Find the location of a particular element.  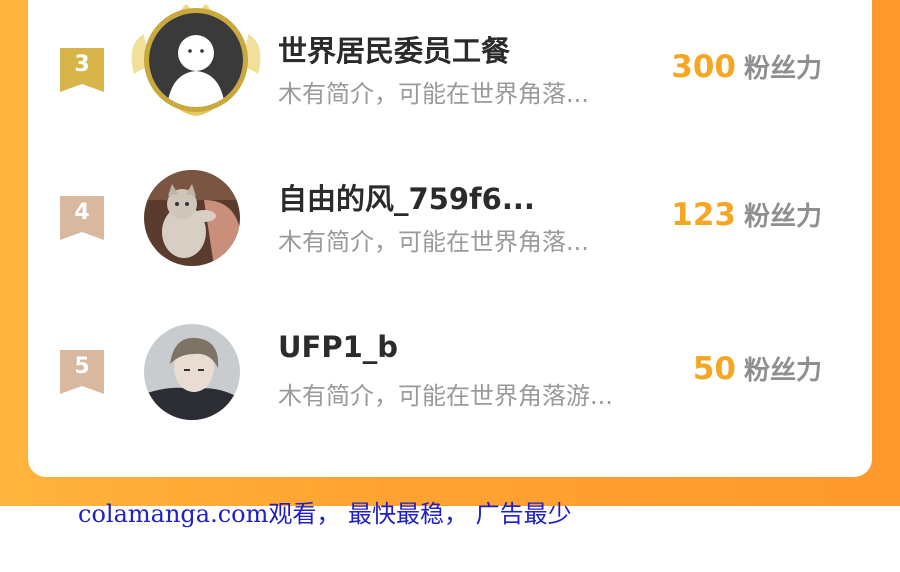

rank-badge: 4 is located at coordinates (82, 218).